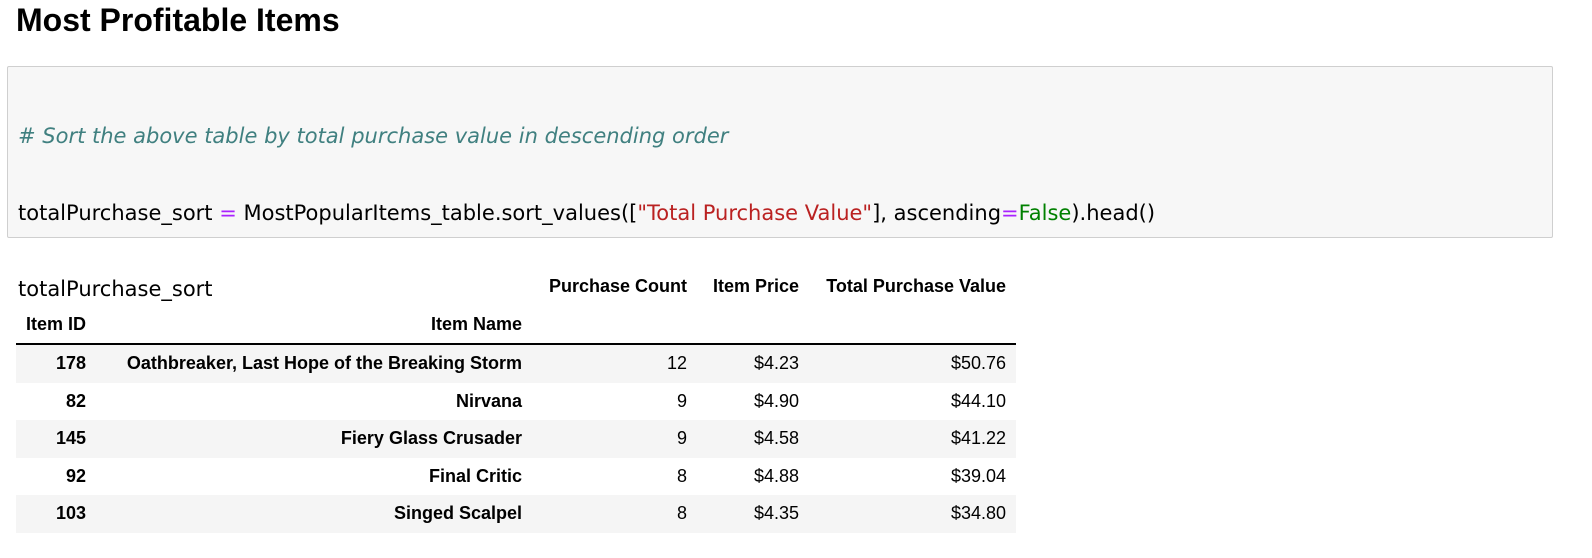 This screenshot has height=558, width=1592. I want to click on item-id-cell: 103, so click(71, 513).